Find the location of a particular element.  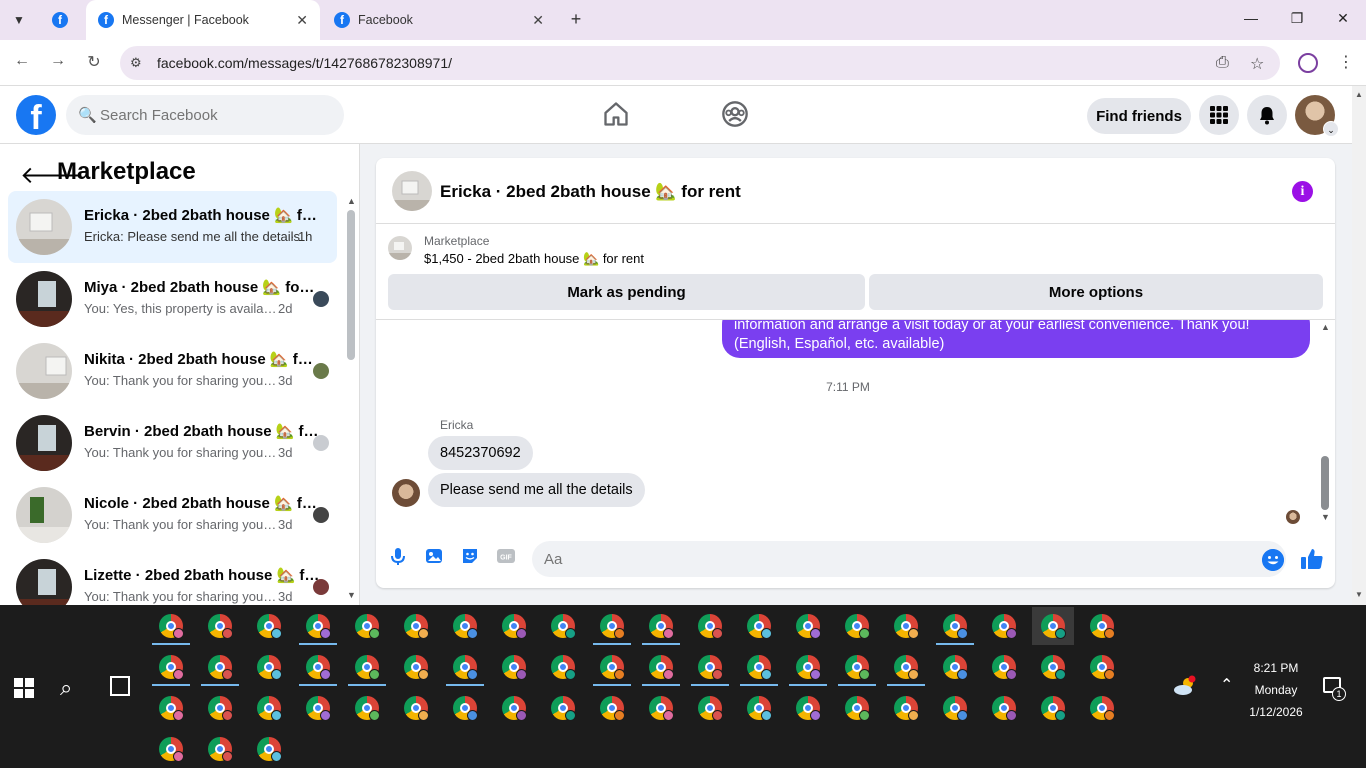

chat-title: Ericka · 2bed 2bath house 🏡 for rent is located at coordinates (590, 192).